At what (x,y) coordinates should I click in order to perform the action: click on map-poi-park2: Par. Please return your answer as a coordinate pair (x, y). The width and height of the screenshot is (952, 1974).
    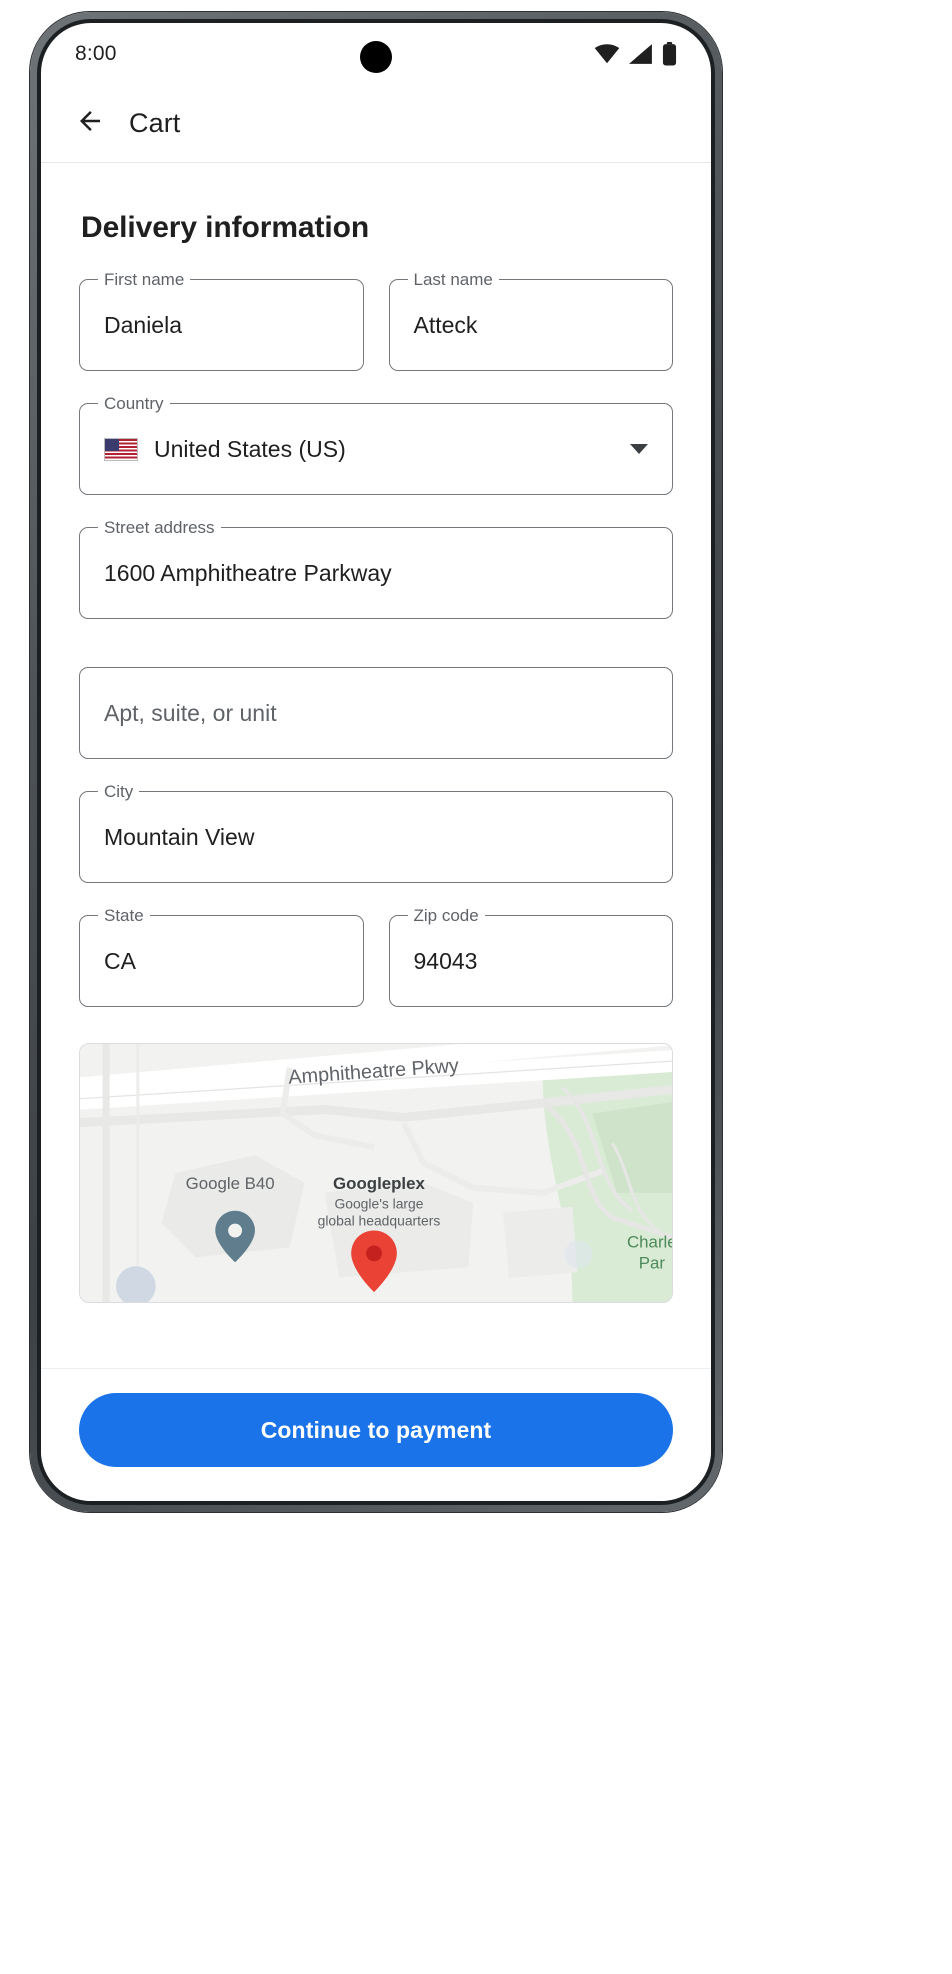
    Looking at the image, I should click on (652, 1262).